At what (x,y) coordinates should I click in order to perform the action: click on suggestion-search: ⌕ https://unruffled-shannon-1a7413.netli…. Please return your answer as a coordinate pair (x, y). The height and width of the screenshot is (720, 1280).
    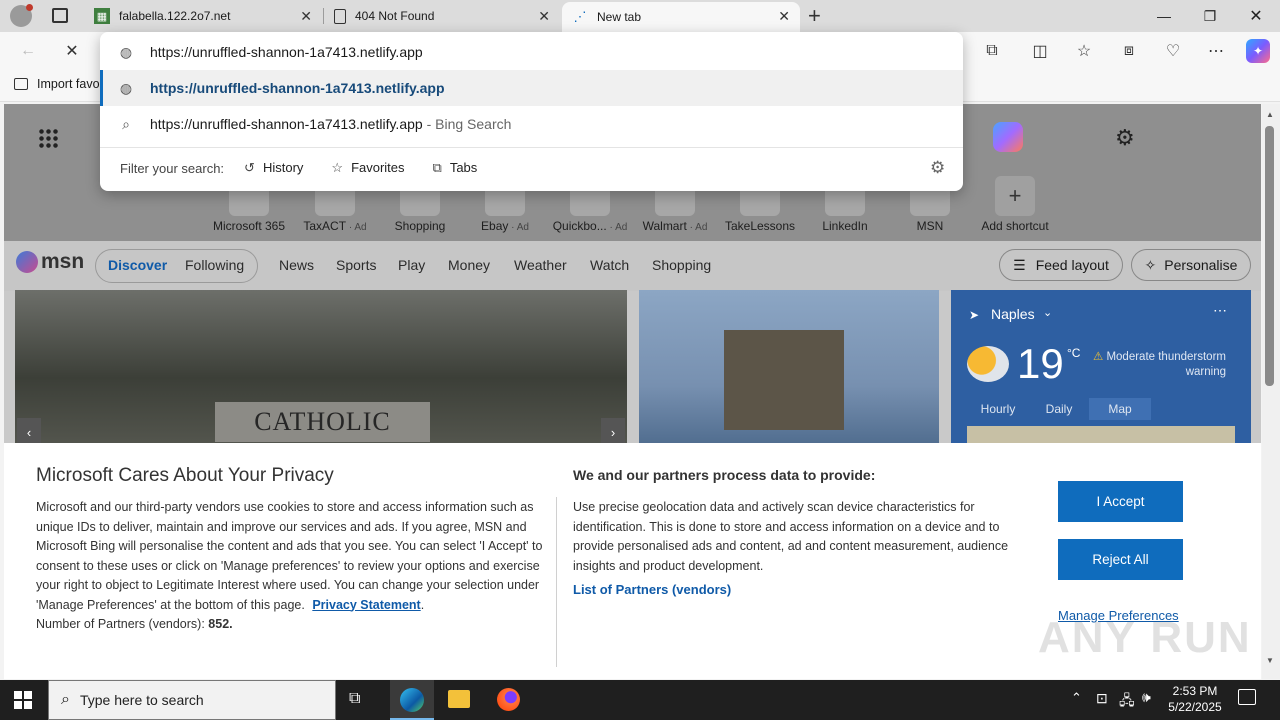
    Looking at the image, I should click on (531, 124).